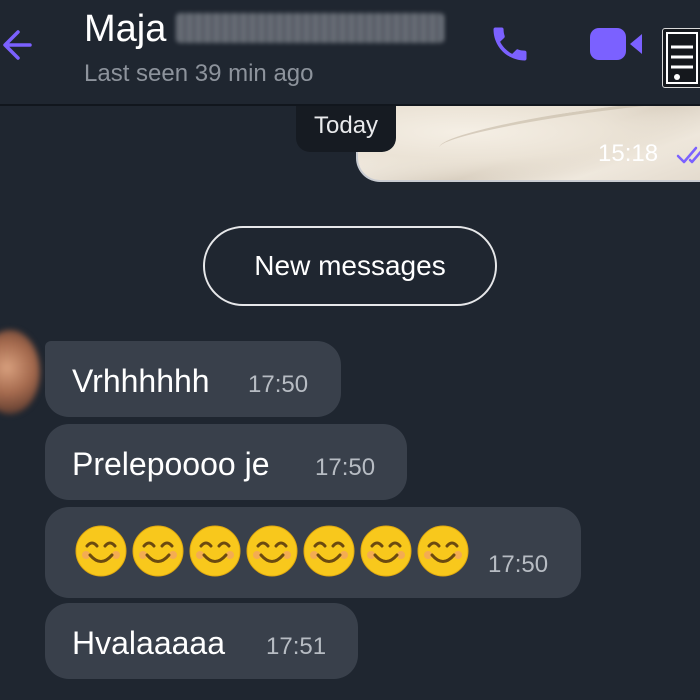 The image size is (700, 700). I want to click on video-call-button, so click(618, 44).